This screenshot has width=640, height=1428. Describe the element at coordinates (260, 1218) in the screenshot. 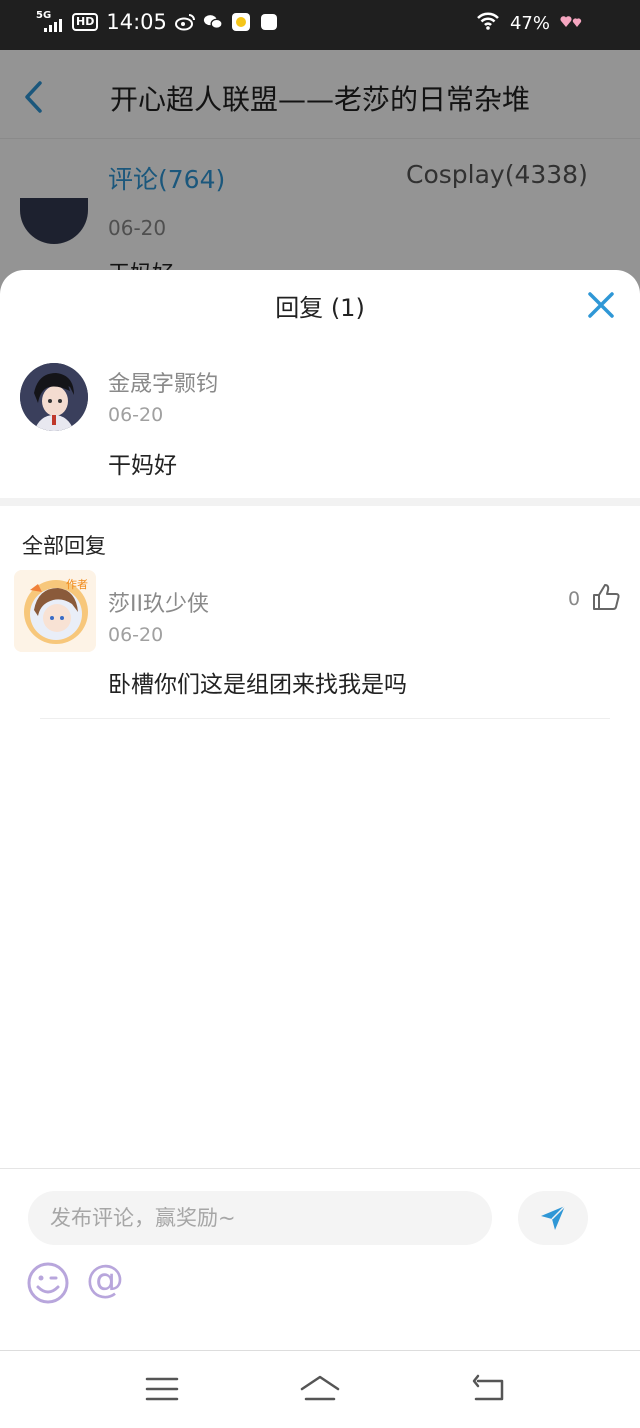

I see `comment-input` at that location.